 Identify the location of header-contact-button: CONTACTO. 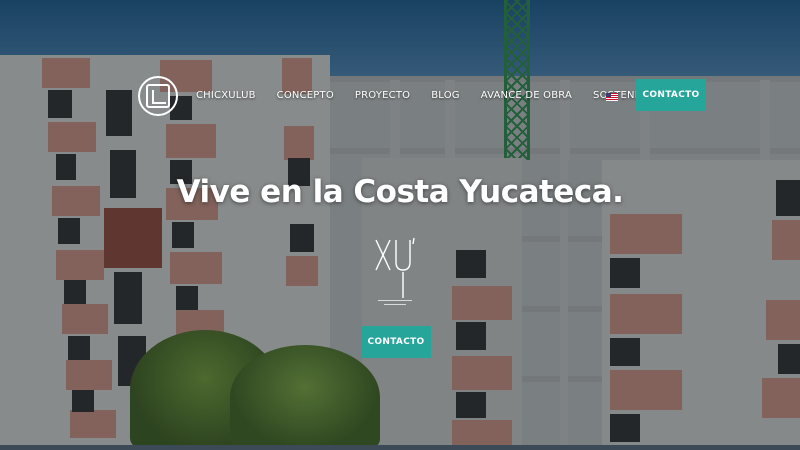
(671, 95).